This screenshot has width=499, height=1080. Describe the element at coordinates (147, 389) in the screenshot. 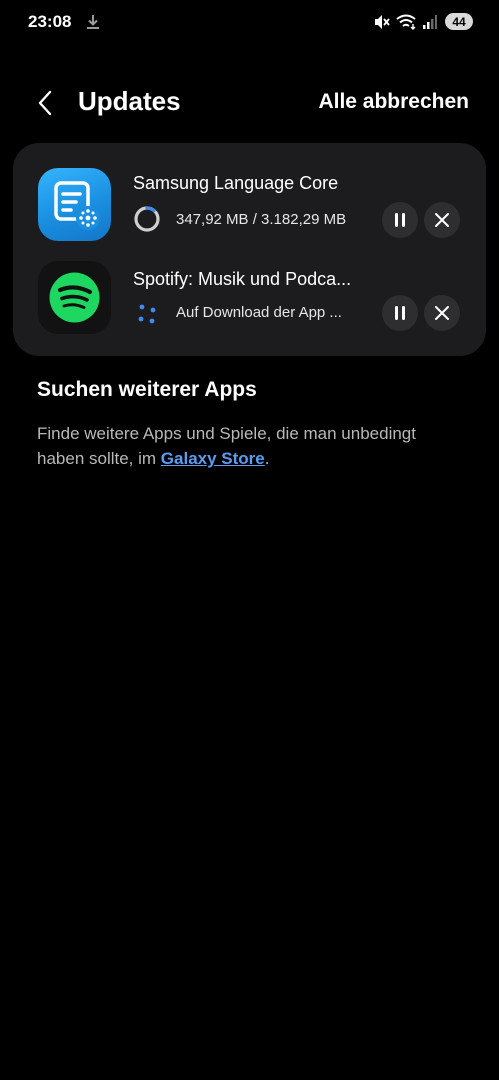

I see `section-title: Suchen weiterer Apps` at that location.